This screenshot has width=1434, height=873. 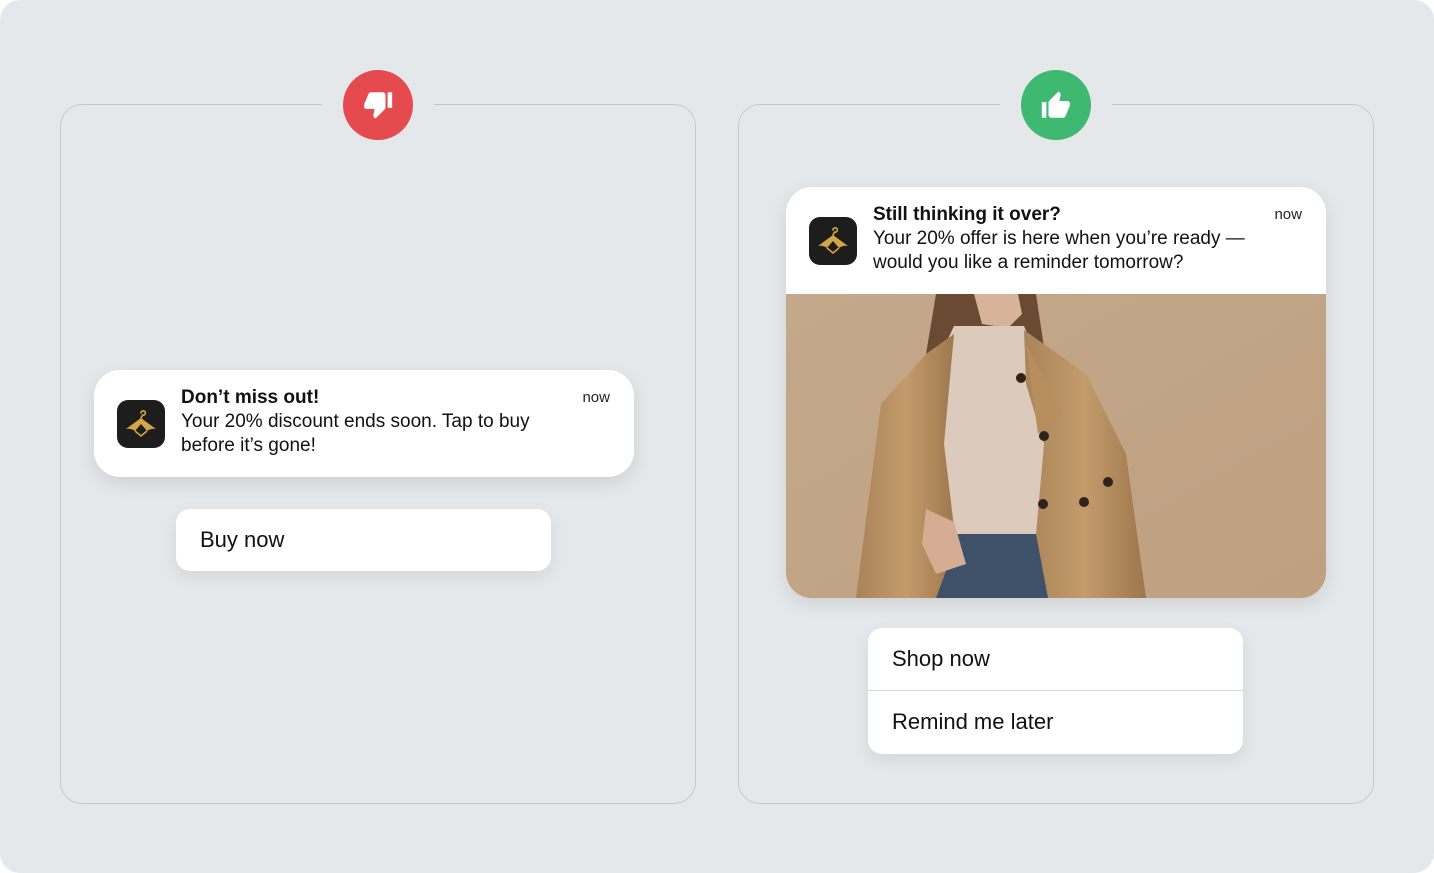 I want to click on thumbs-up-icon, so click(x=1056, y=105).